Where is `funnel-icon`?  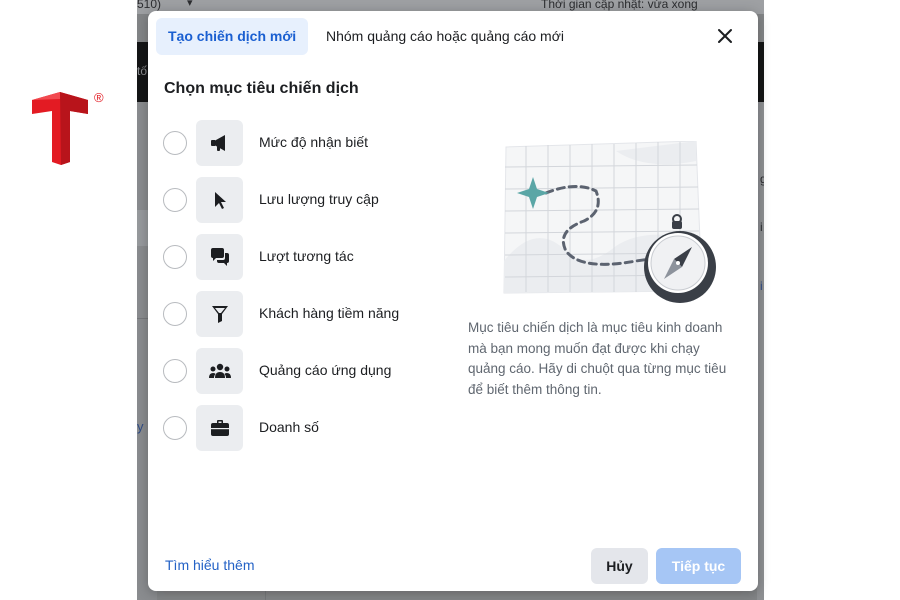
funnel-icon is located at coordinates (219, 314).